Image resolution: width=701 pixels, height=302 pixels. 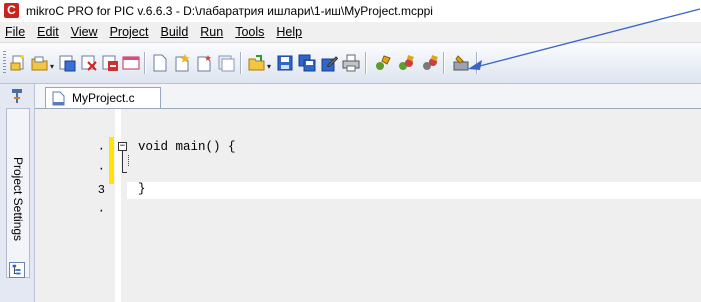 I want to click on project-settings-icon, so click(x=17, y=96).